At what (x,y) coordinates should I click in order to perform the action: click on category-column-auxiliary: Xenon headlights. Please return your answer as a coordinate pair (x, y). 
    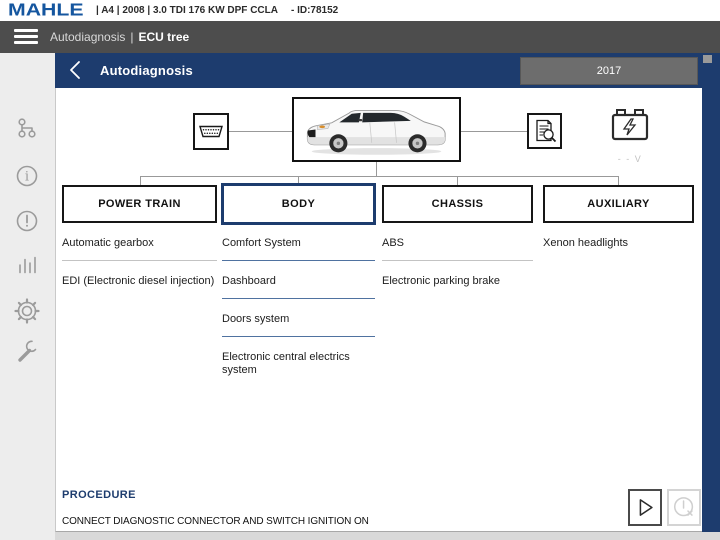
    Looking at the image, I should click on (618, 248).